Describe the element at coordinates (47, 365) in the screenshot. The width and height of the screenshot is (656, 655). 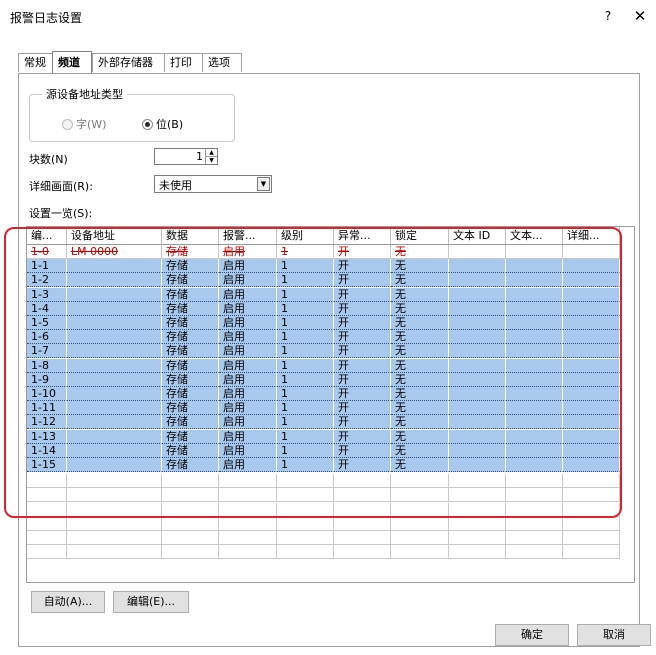
I see `table-cell: 1-8` at that location.